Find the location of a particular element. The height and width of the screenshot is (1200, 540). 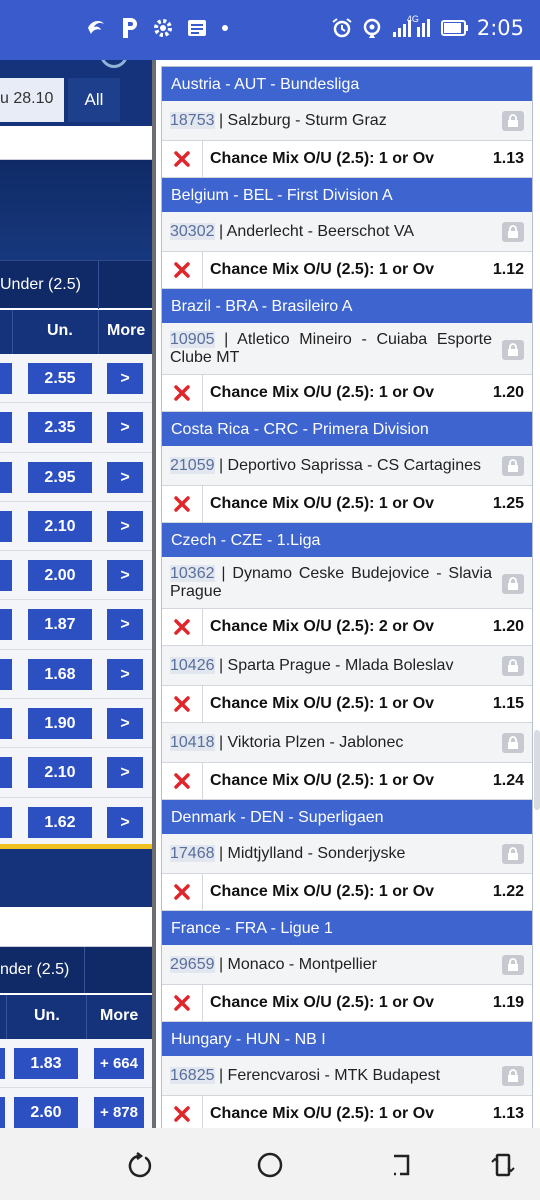

match-code: 17468 is located at coordinates (192, 853).